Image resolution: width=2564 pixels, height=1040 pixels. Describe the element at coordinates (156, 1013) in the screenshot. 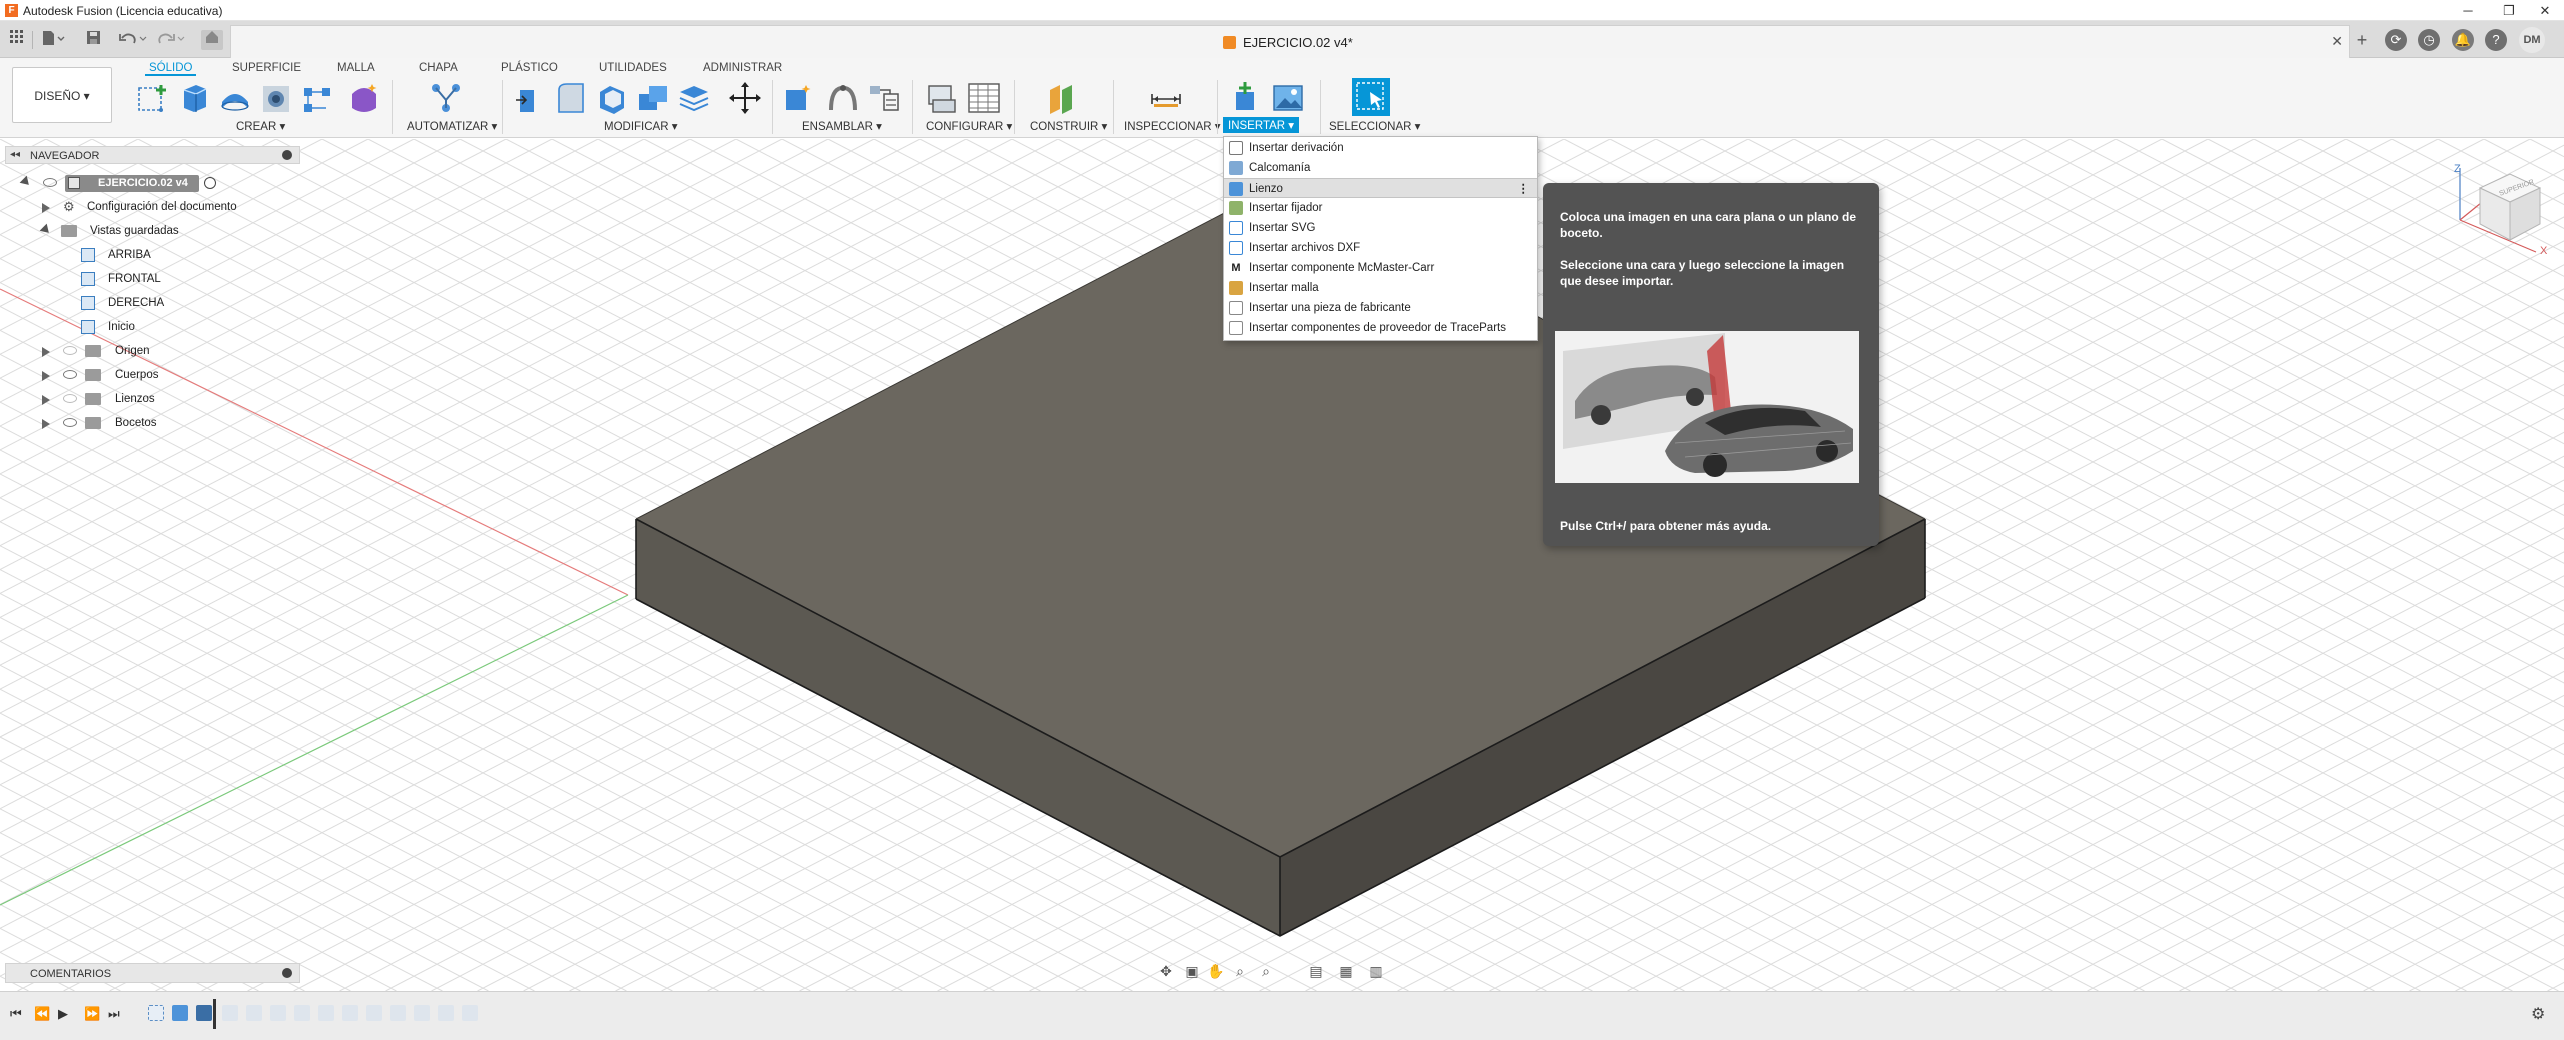

I see `timeline-sketch-icon` at that location.